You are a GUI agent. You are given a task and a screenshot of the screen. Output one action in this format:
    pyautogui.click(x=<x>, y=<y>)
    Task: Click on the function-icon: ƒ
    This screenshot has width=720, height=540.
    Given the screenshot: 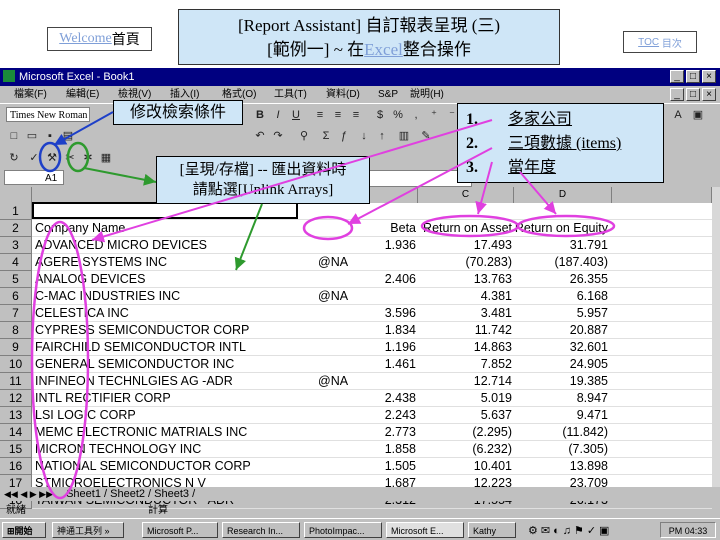 What is the action you would take?
    pyautogui.click(x=344, y=136)
    